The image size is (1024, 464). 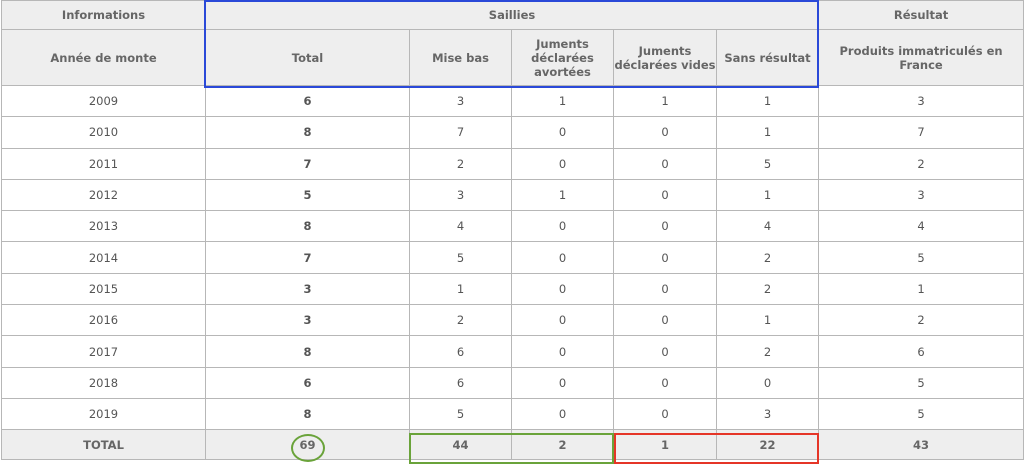 What do you see at coordinates (512, 15) in the screenshot?
I see `group-header-saillies: Saillies` at bounding box center [512, 15].